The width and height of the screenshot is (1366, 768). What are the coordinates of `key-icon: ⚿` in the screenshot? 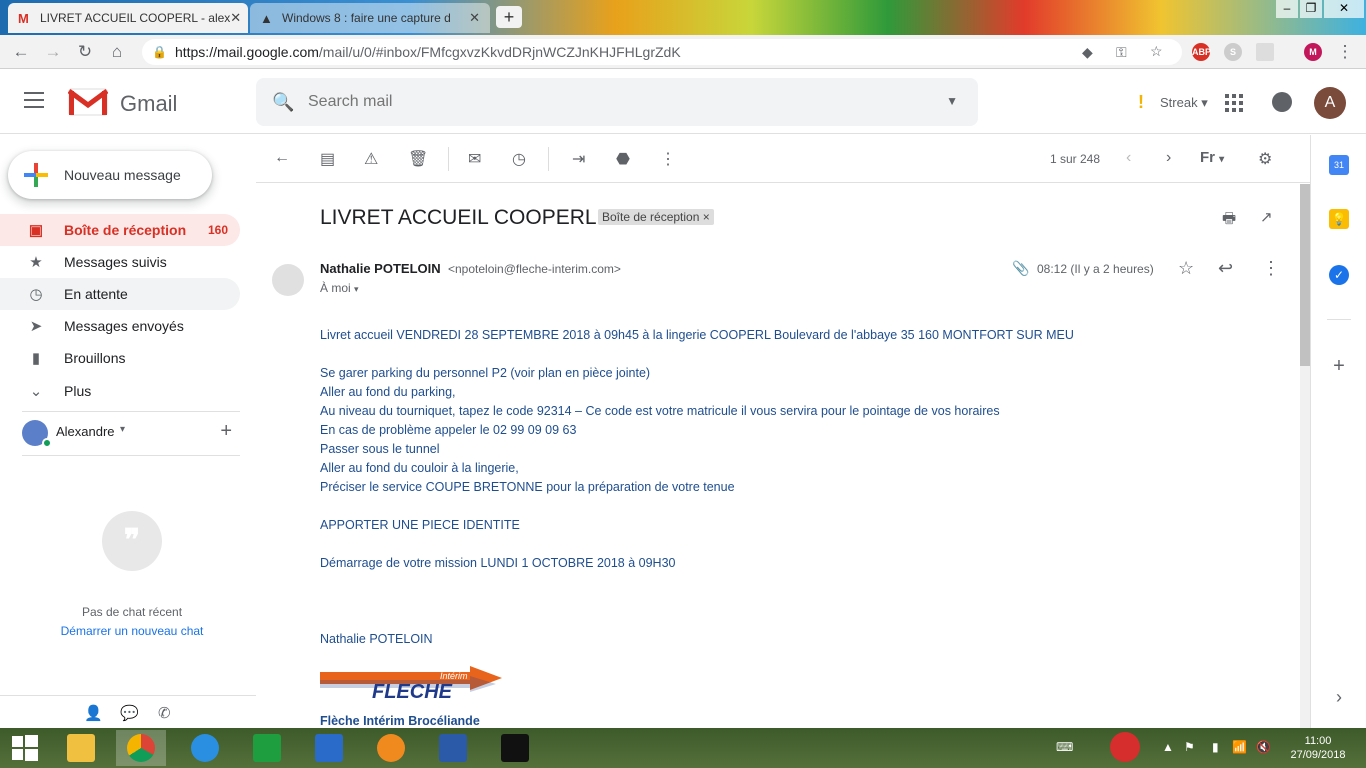 It's located at (1121, 52).